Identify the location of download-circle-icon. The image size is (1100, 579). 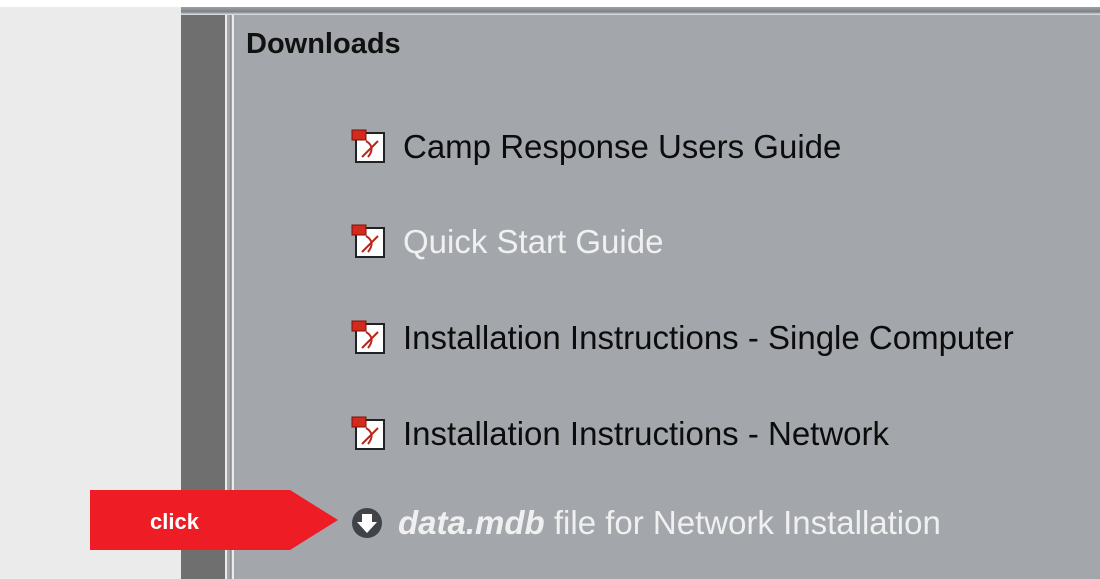
(367, 523).